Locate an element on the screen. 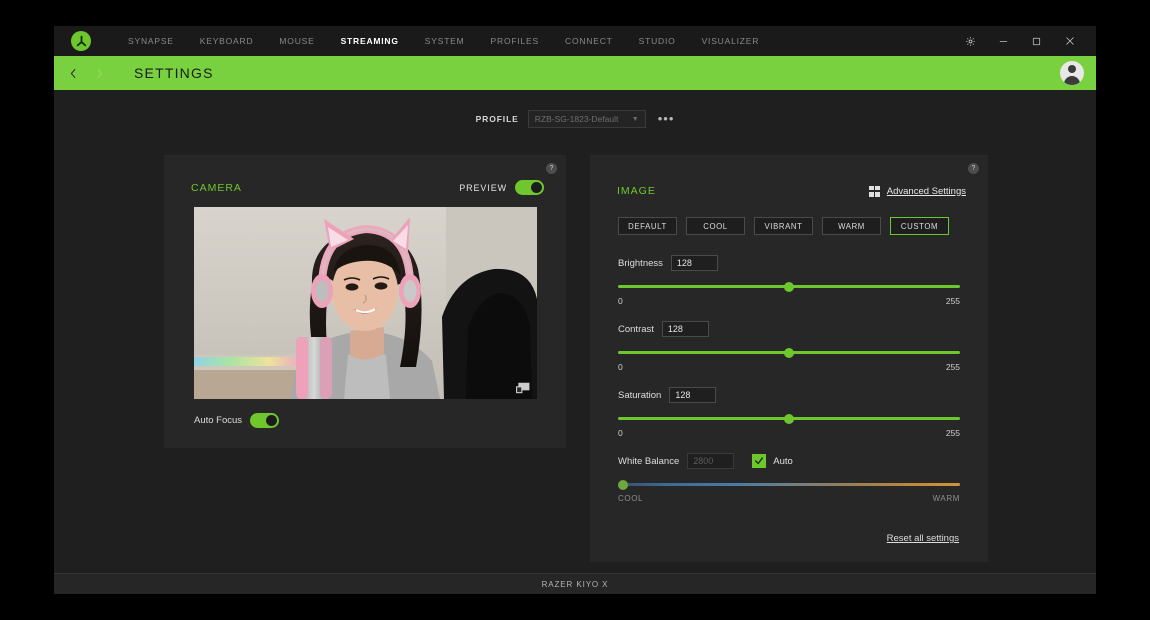 Image resolution: width=1150 pixels, height=620 pixels. preset-warm: WARM is located at coordinates (851, 226).